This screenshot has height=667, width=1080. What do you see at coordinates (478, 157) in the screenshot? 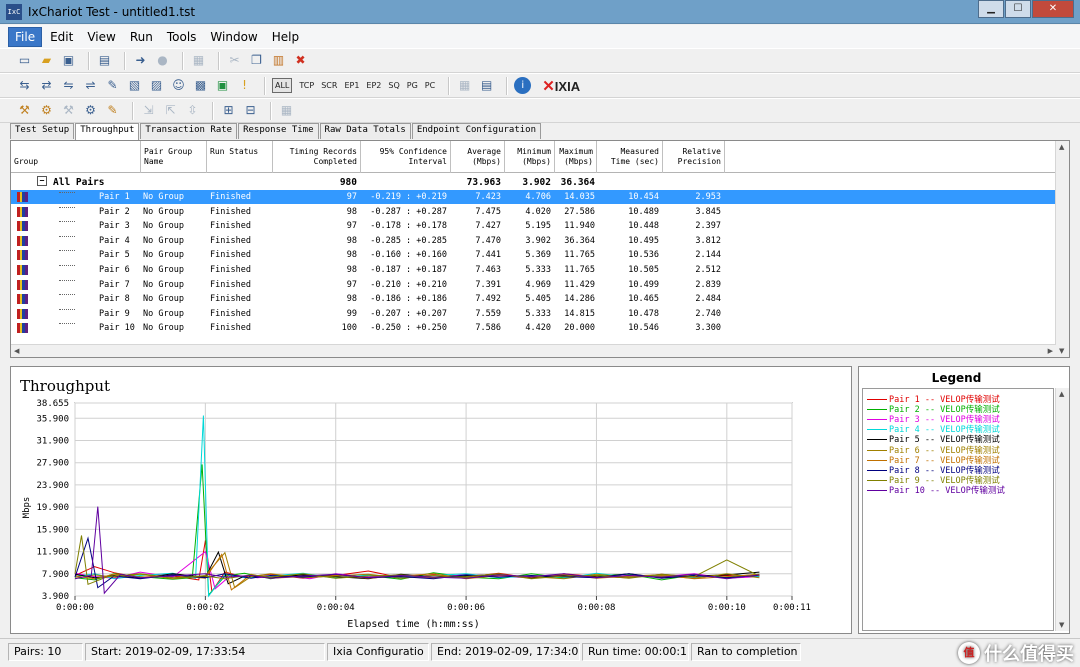
I see `column-header: Average (Mbps)` at bounding box center [478, 157].